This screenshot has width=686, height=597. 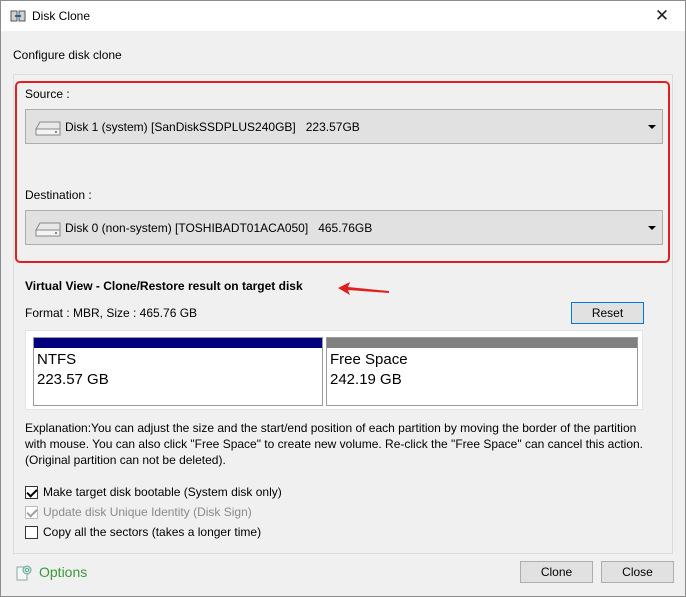 I want to click on red-arrow-annotation-icon, so click(x=363, y=288).